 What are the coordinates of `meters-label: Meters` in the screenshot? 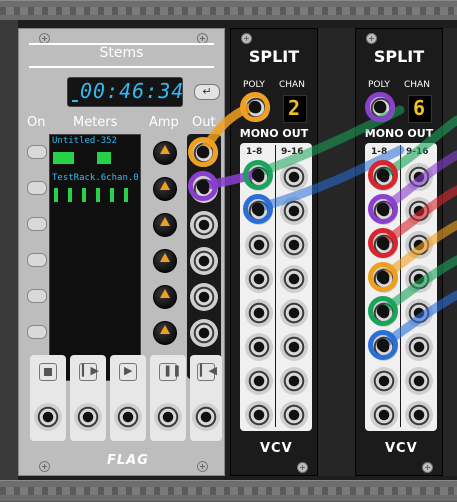 It's located at (95, 122).